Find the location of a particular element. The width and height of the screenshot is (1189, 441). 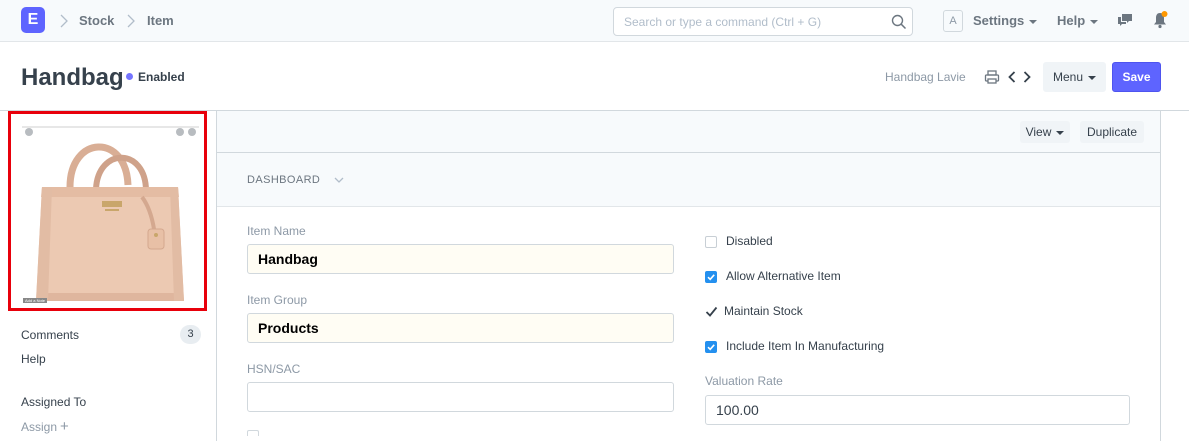

allow-alternative-label: Allow Alternative Item is located at coordinates (783, 276).